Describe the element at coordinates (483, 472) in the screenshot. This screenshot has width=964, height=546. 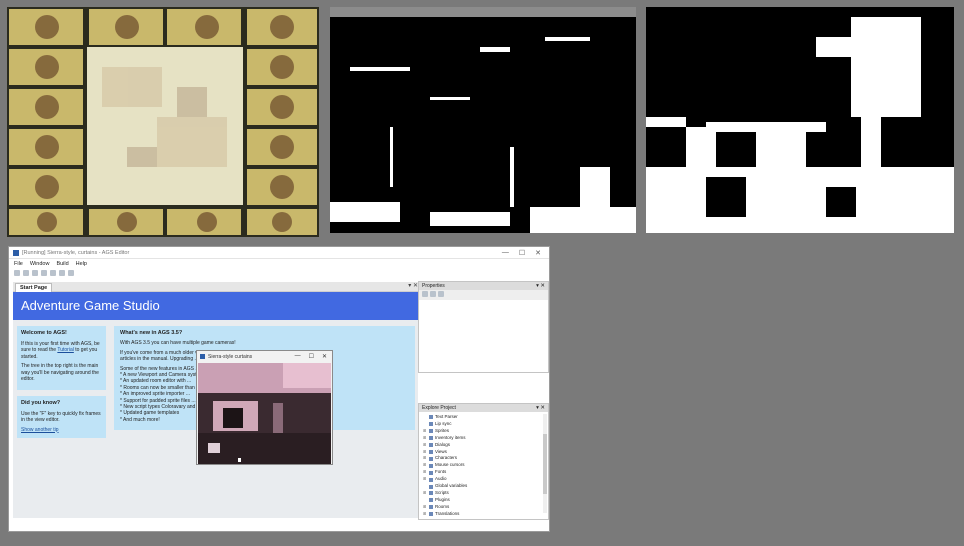
I see `tree-item: ⊞ Fonts` at that location.